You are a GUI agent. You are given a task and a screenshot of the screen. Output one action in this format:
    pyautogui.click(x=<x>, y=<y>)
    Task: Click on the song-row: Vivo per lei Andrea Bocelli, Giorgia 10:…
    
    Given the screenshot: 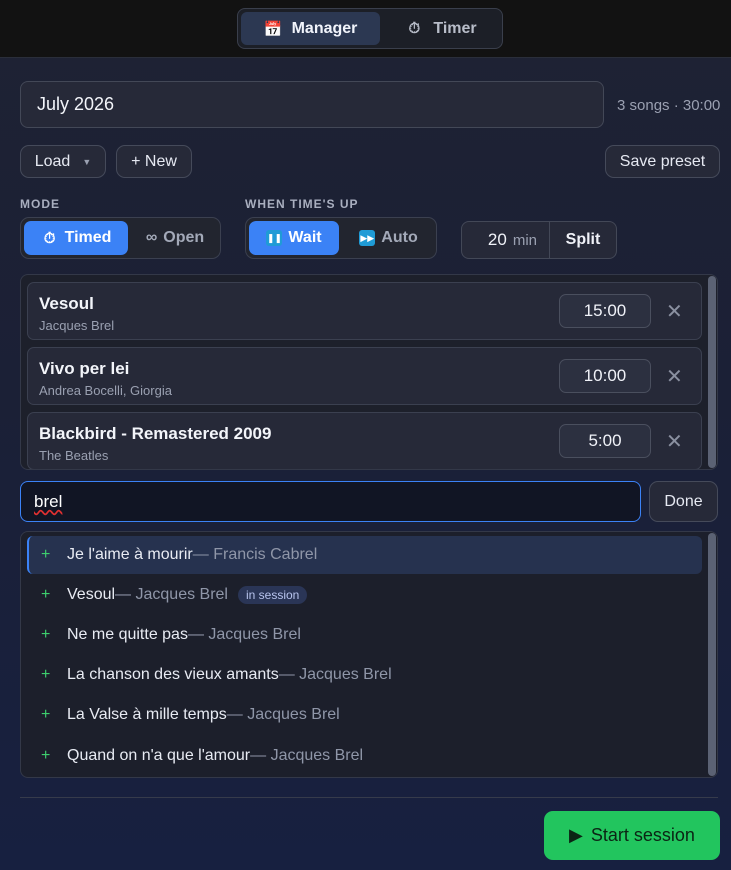 What is the action you would take?
    pyautogui.click(x=364, y=376)
    